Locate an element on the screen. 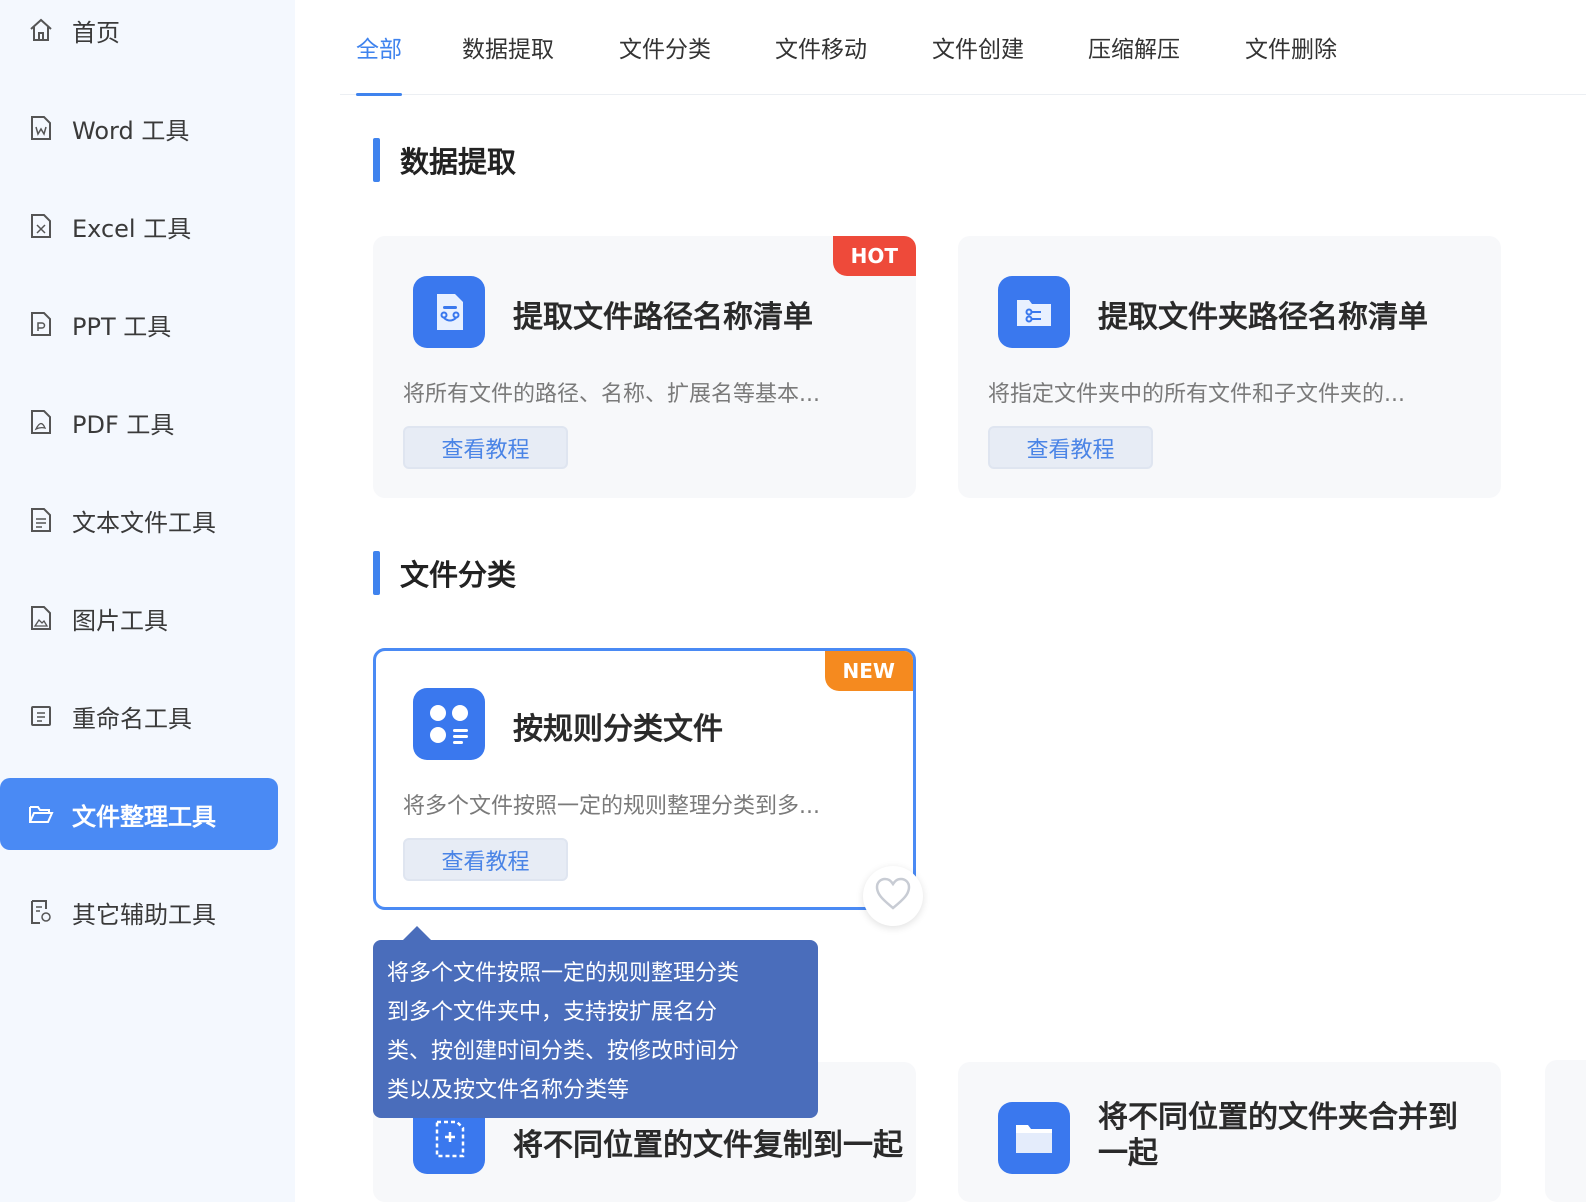 The height and width of the screenshot is (1202, 1586). sidebar-item-label: 文件整理工具 is located at coordinates (144, 816).